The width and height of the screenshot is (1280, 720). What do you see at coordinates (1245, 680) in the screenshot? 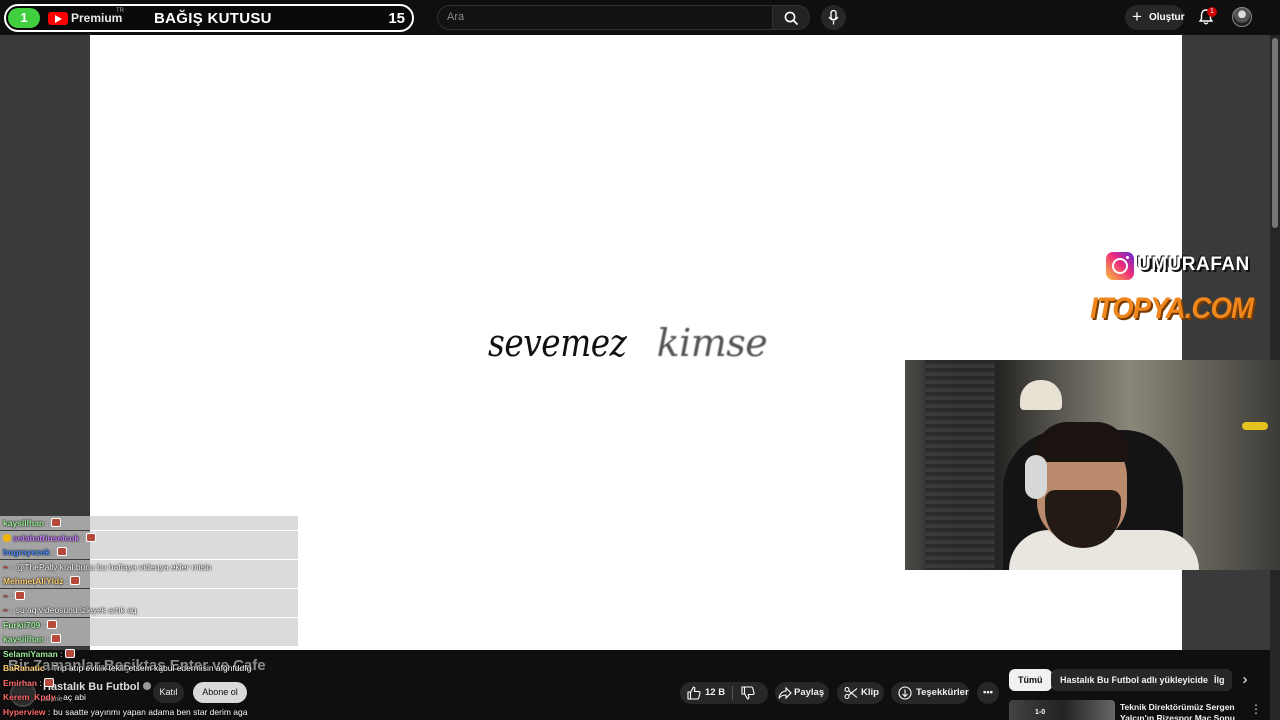
I see `chips-next-chevron-icon: ›` at bounding box center [1245, 680].